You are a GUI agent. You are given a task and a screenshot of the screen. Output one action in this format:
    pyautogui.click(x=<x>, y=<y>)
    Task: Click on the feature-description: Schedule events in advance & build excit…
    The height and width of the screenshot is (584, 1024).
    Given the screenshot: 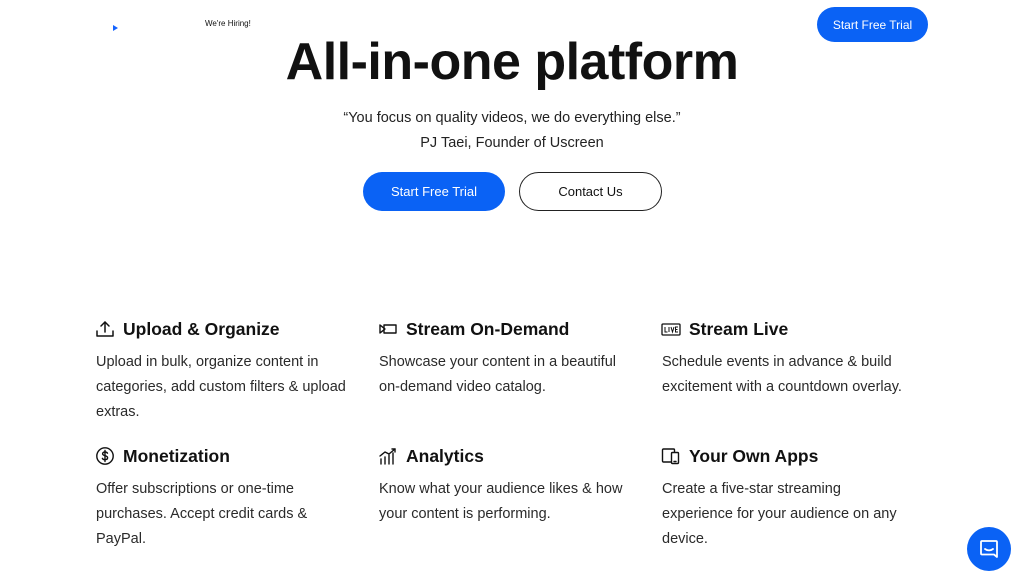 What is the action you would take?
    pyautogui.click(x=782, y=374)
    